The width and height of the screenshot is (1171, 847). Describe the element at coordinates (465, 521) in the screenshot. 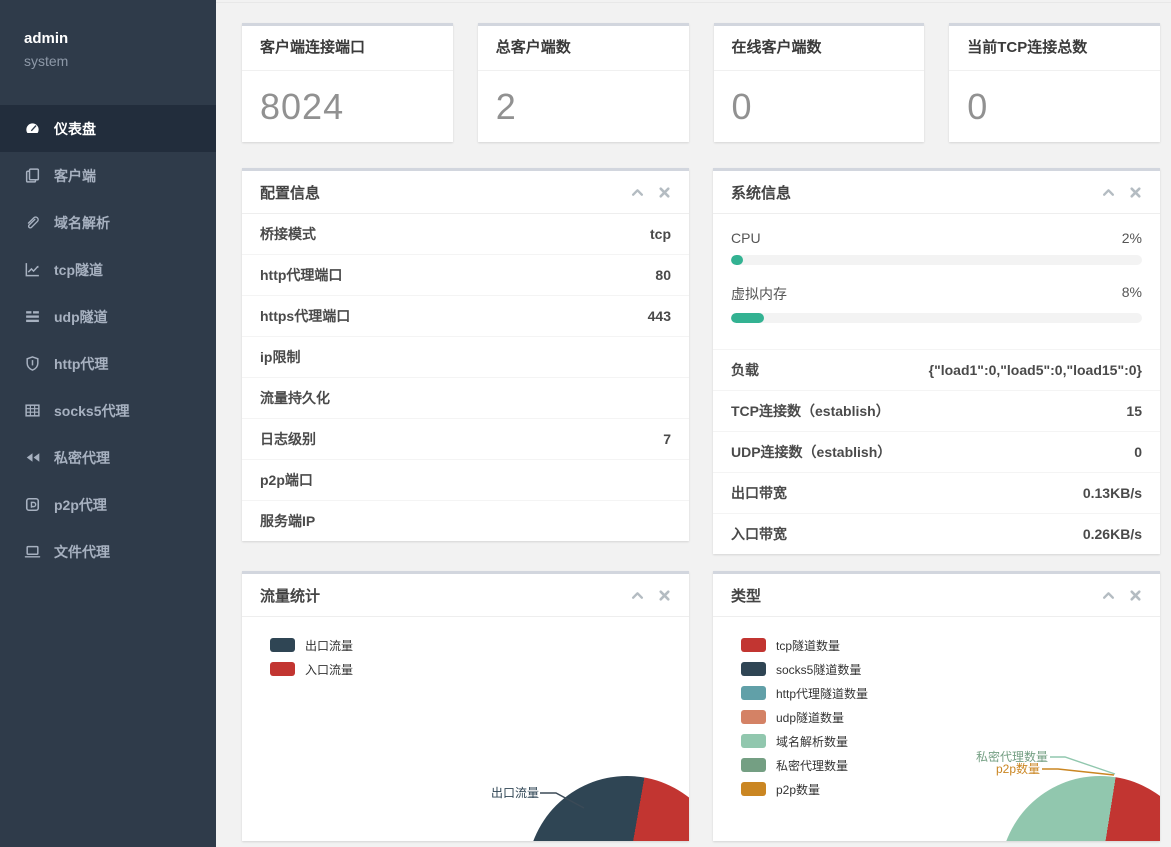

I see `table-row: 服务端IP` at that location.